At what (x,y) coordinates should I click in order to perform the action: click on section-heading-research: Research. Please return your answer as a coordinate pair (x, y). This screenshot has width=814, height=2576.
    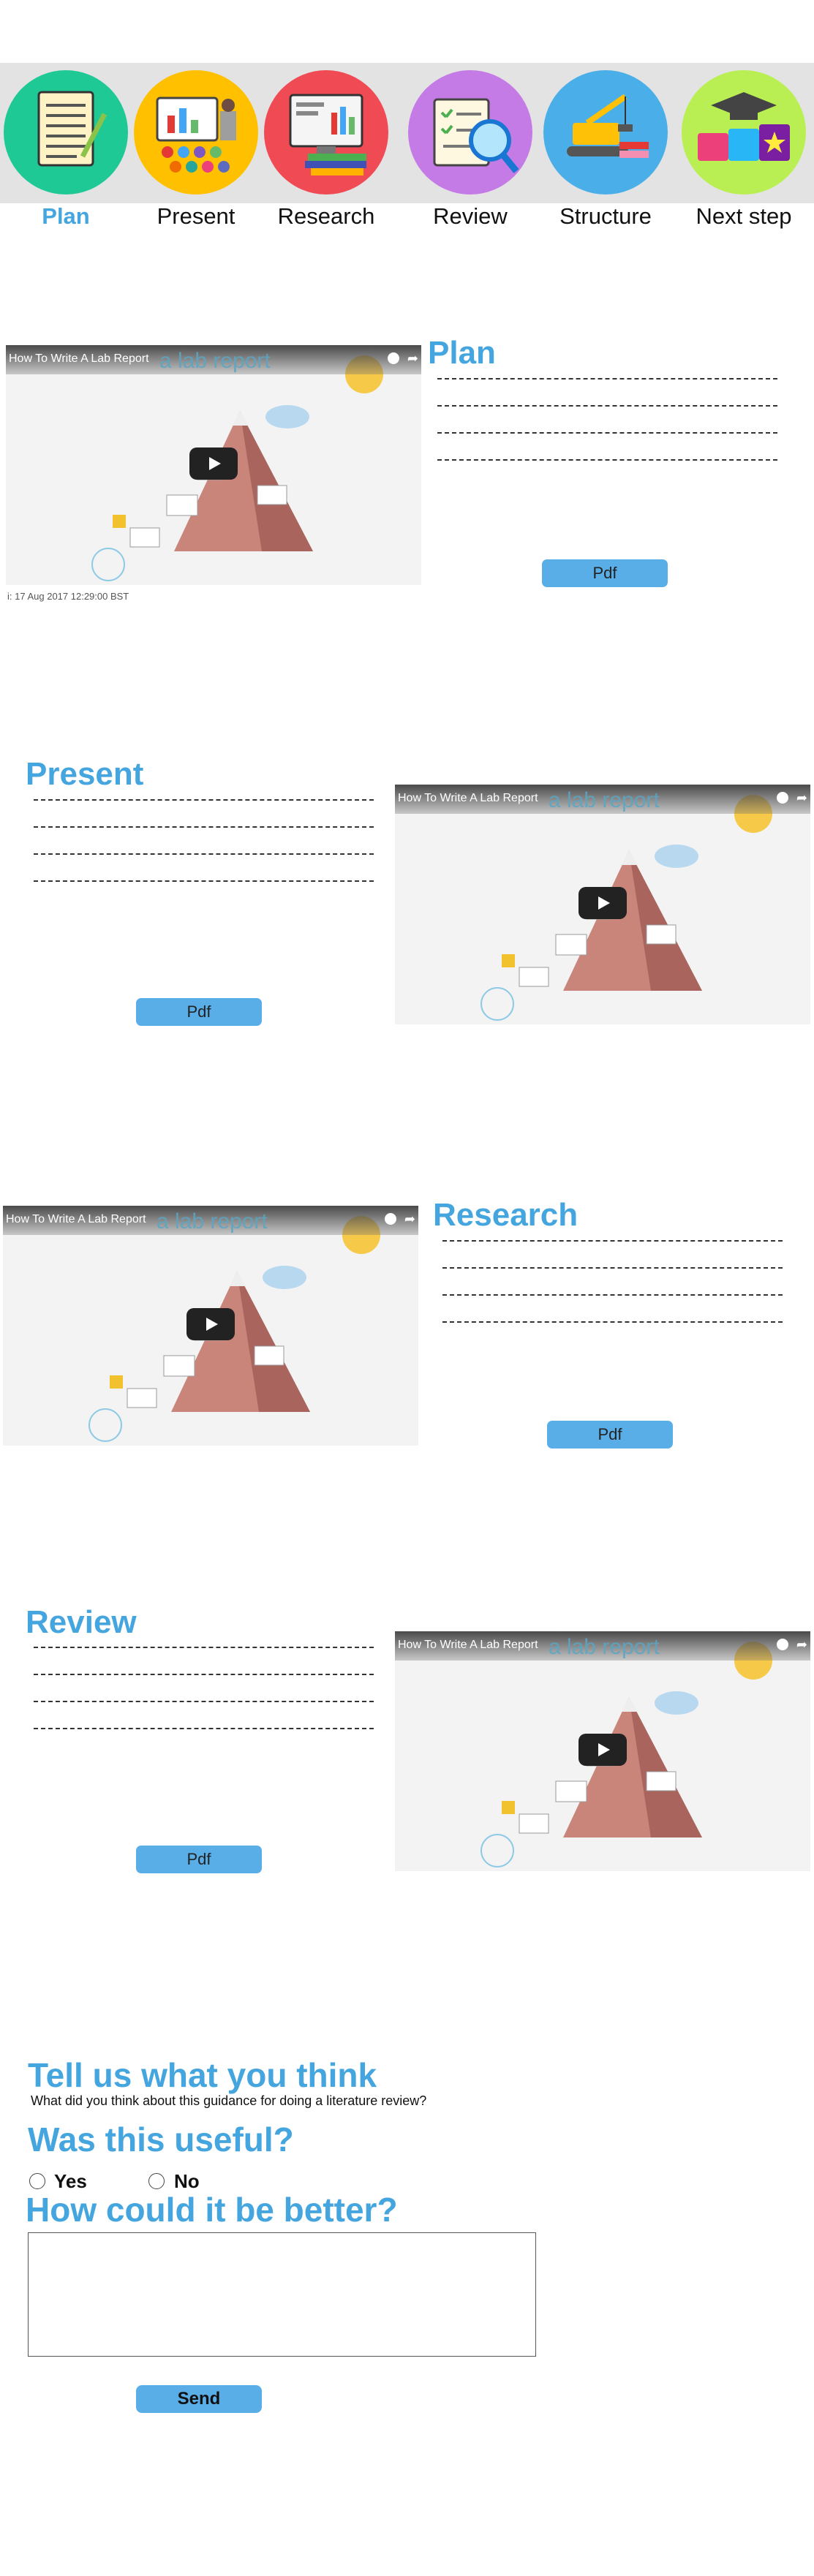
    Looking at the image, I should click on (506, 1215).